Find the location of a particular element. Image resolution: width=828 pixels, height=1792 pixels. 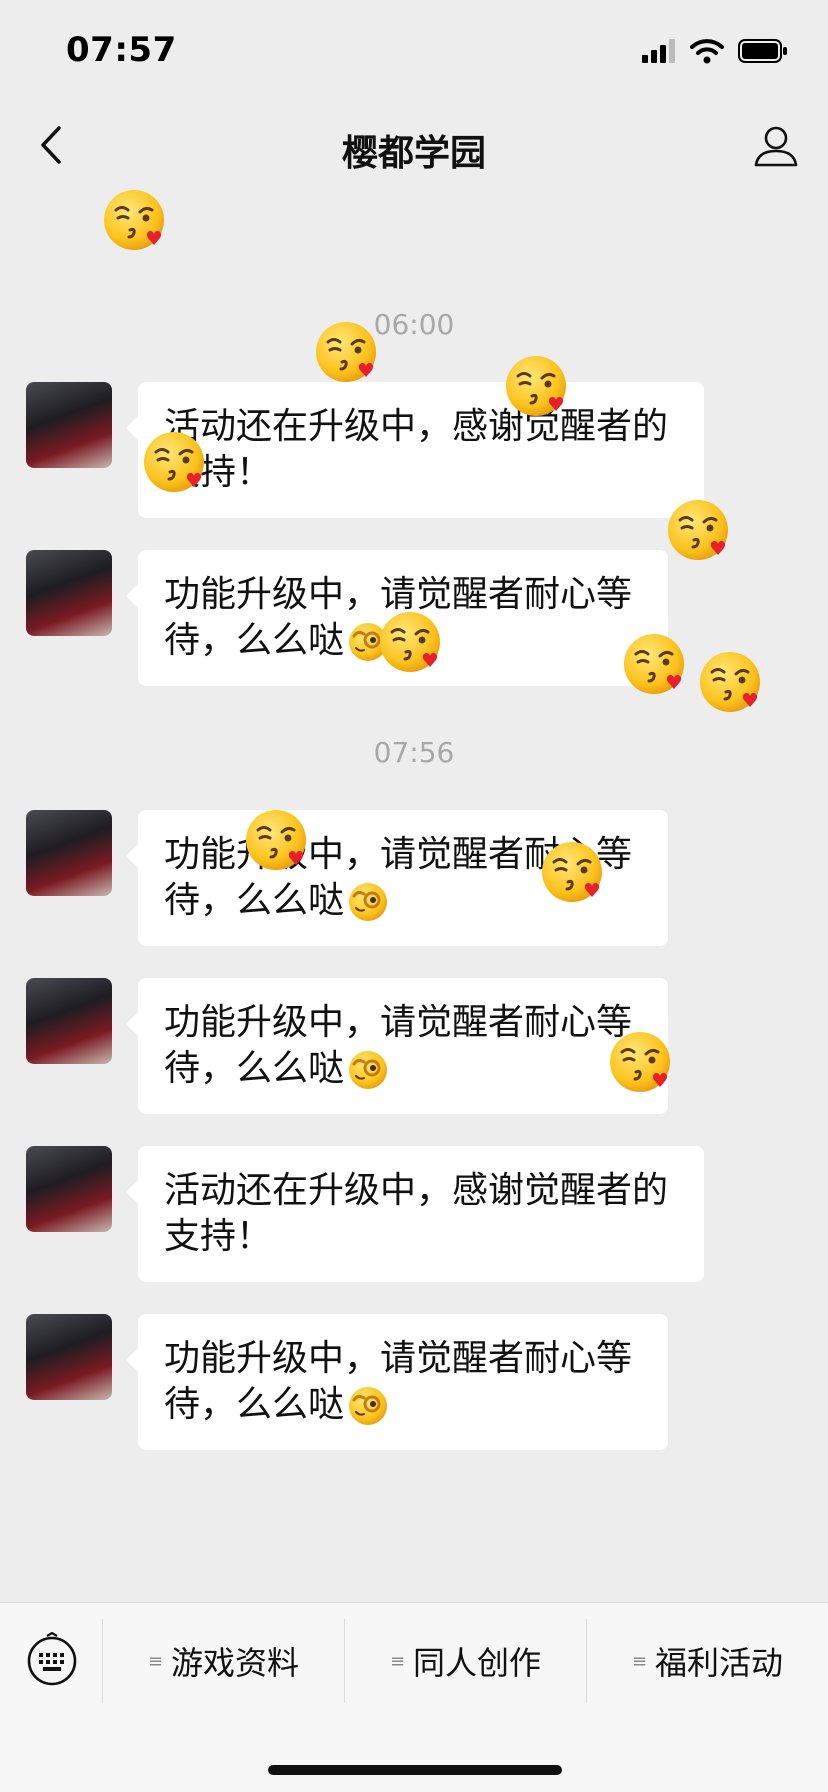

menu-item-label: 福利活动 is located at coordinates (719, 1663).